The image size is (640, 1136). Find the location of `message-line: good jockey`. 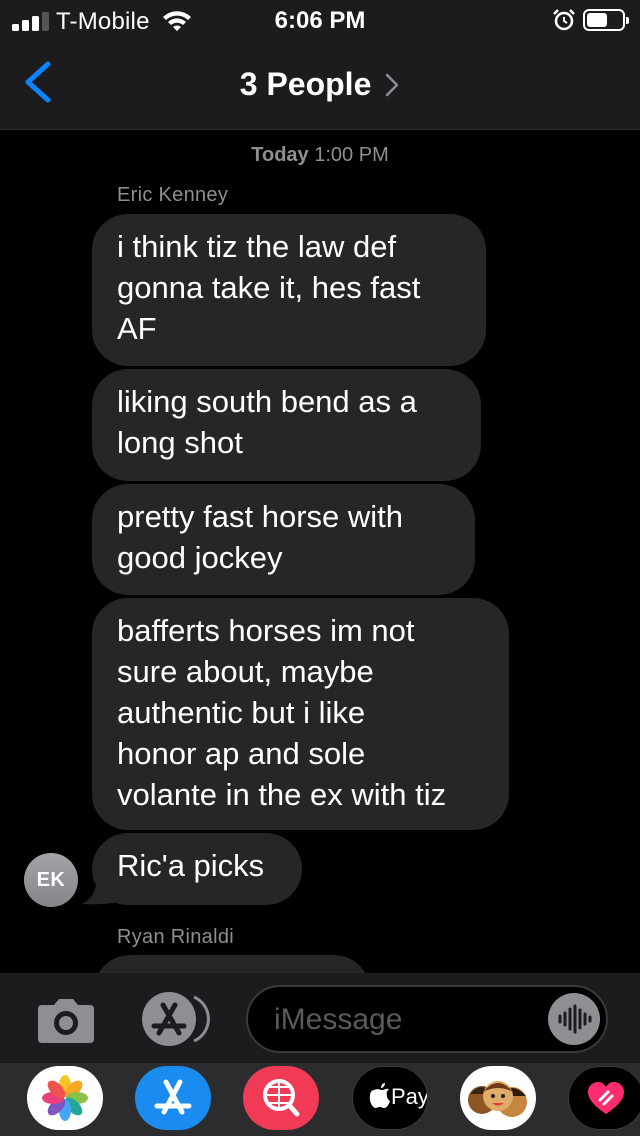

message-line: good jockey is located at coordinates (200, 557).